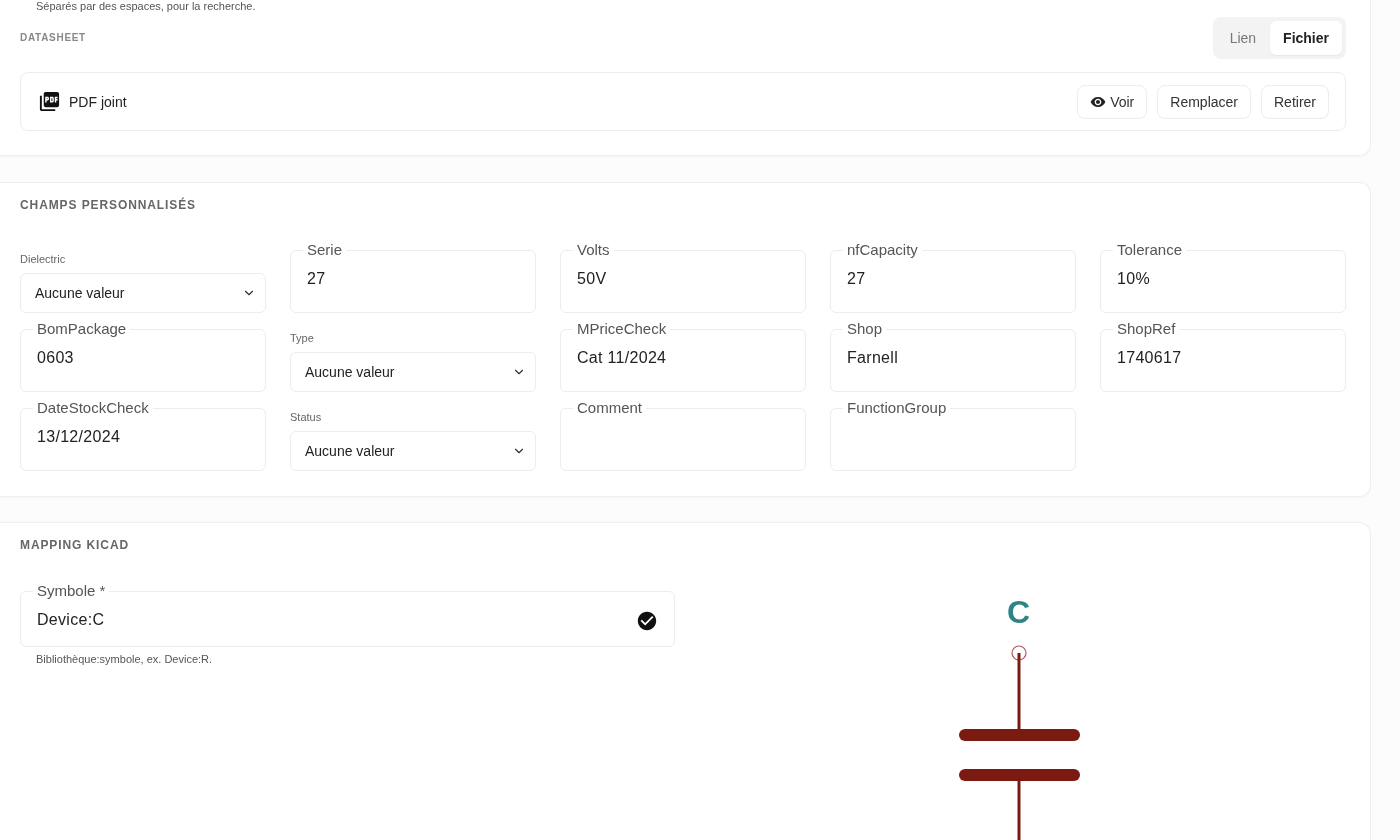  I want to click on file-action-button: Retirer, so click(1295, 101).